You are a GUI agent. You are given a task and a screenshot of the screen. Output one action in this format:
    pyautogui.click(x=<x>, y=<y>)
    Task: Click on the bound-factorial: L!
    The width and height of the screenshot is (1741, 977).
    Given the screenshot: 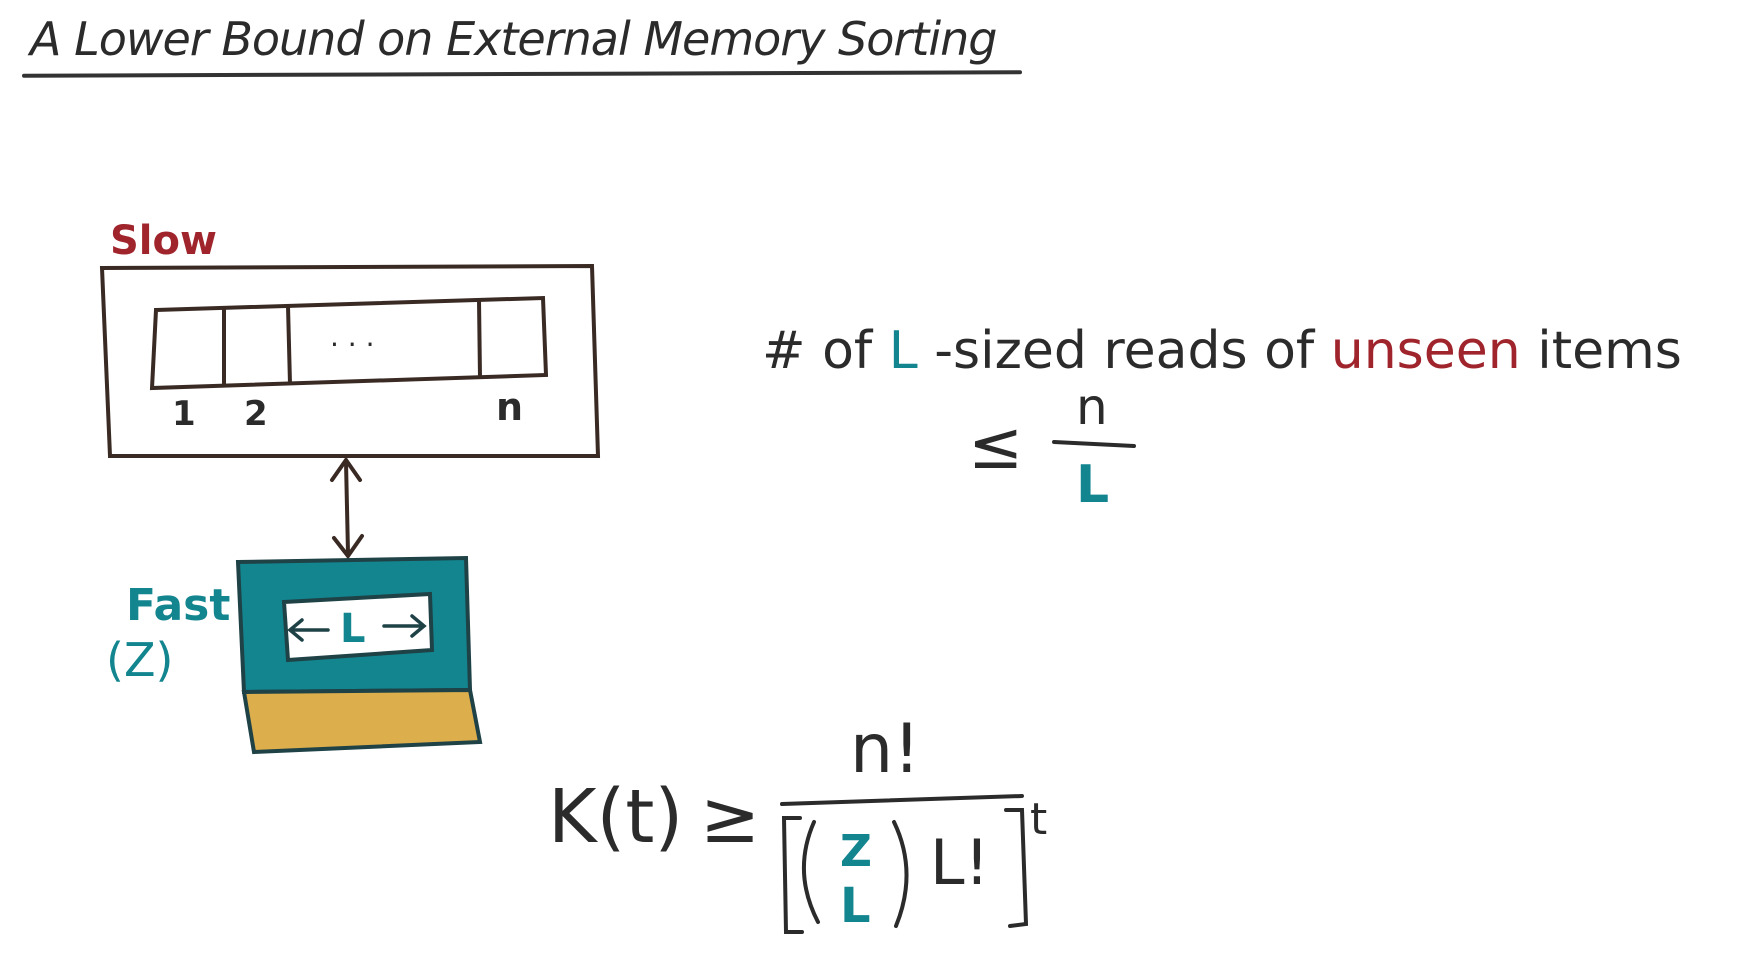 What is the action you would take?
    pyautogui.click(x=959, y=862)
    